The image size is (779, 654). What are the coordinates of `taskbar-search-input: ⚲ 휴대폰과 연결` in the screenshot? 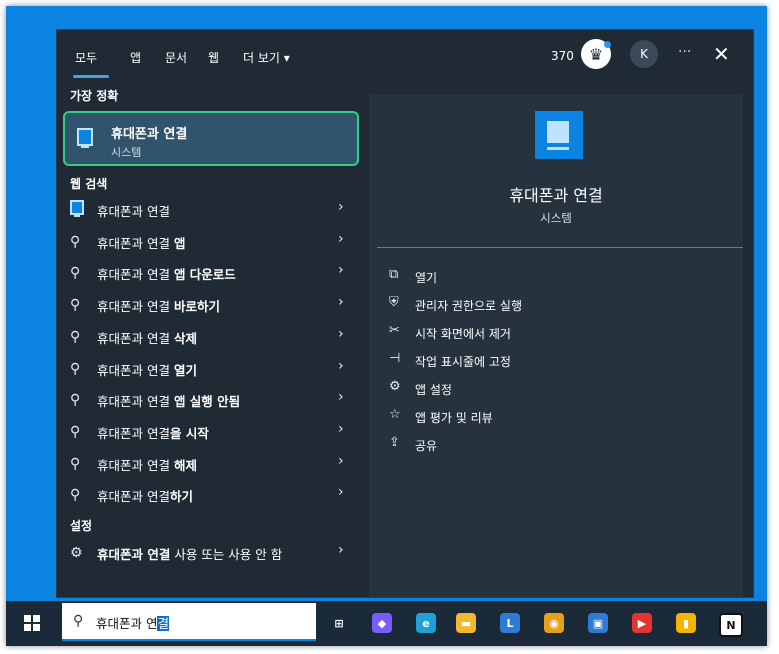 It's located at (189, 622).